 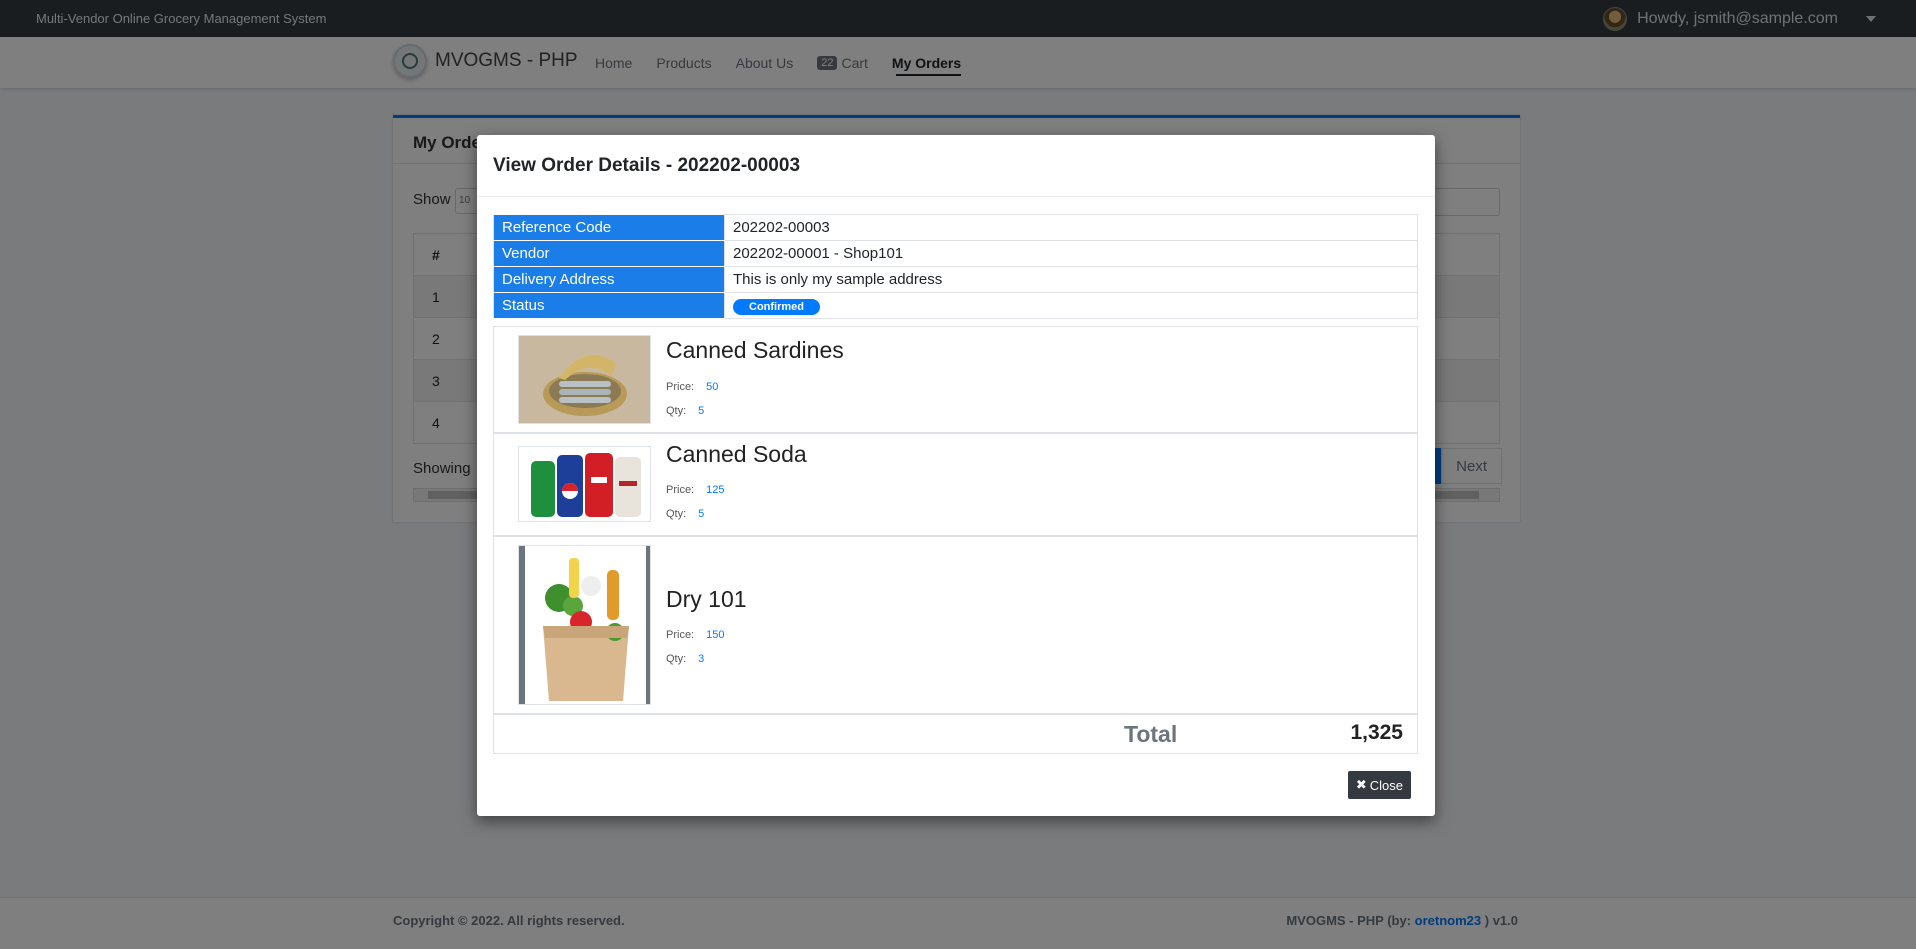 I want to click on reference-code-label: Reference Code, so click(x=609, y=227).